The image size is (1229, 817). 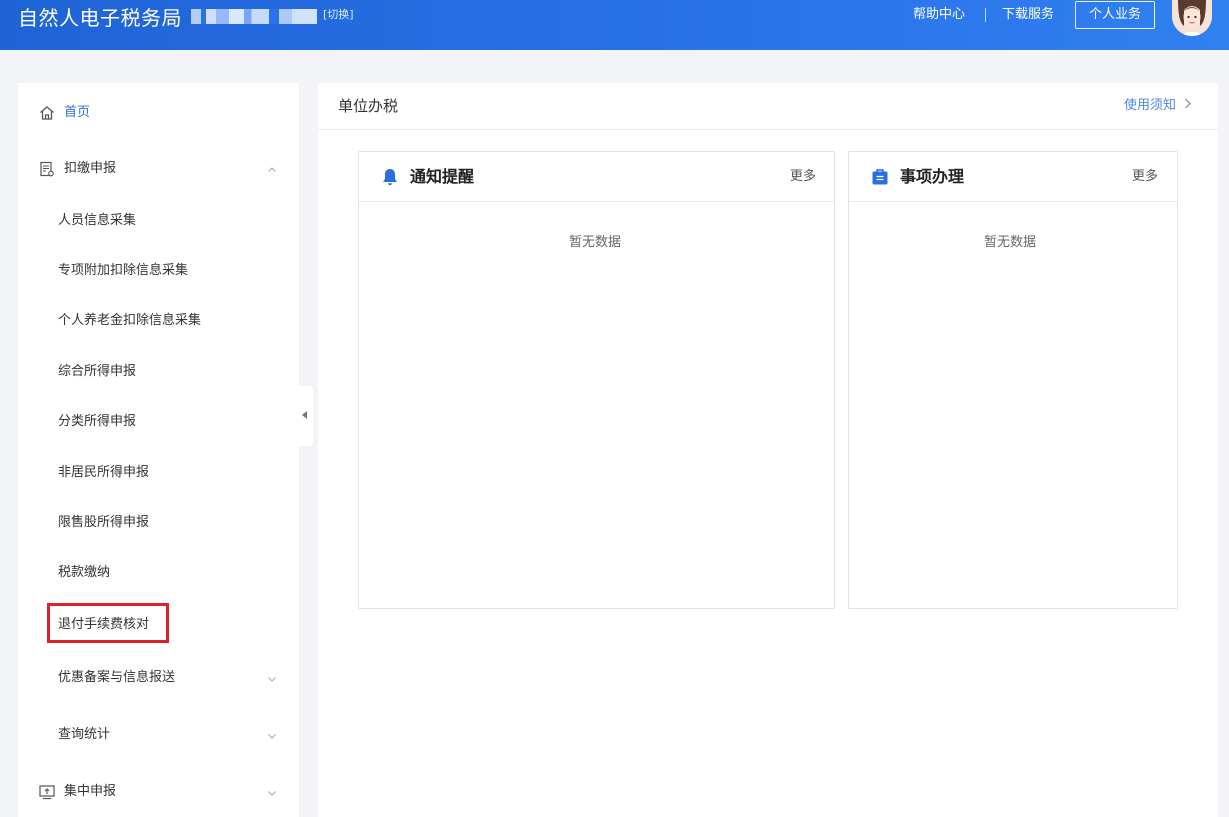 I want to click on card-header: 通知提醒 更多, so click(x=596, y=177).